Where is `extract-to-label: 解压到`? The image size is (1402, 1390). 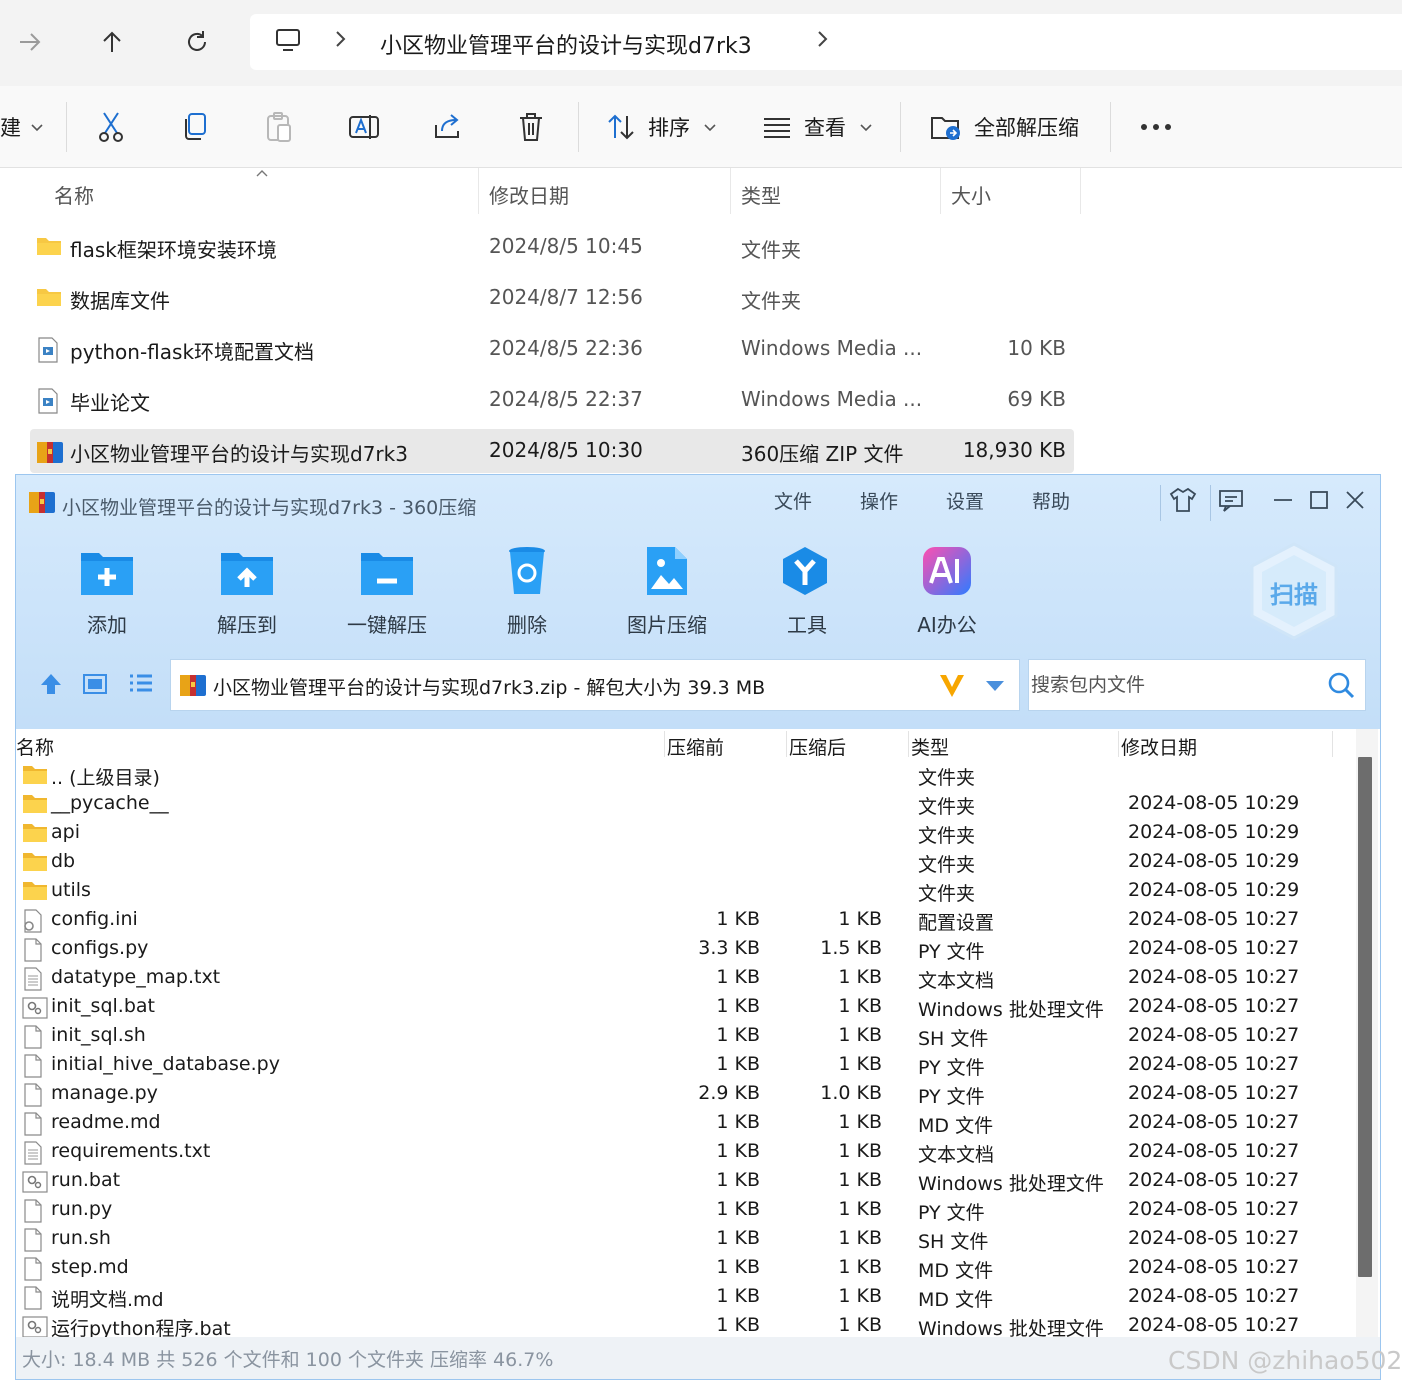 extract-to-label: 解压到 is located at coordinates (247, 625).